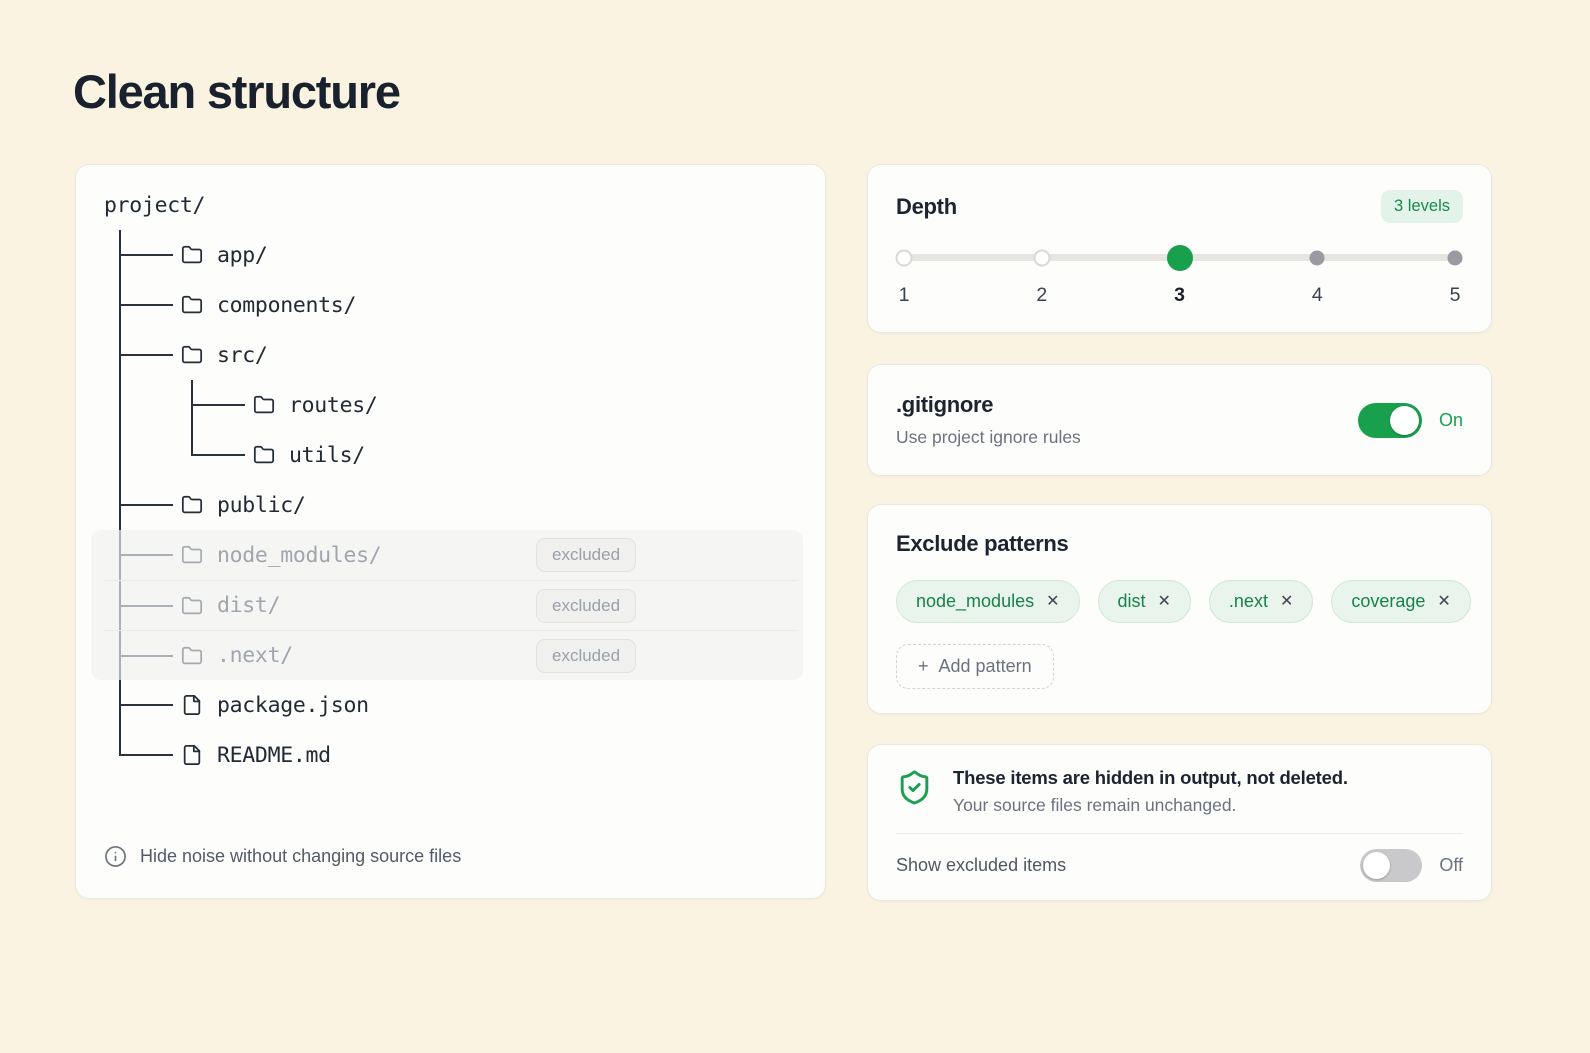 The image size is (1590, 1053). What do you see at coordinates (926, 206) in the screenshot?
I see `depth-title: Depth` at bounding box center [926, 206].